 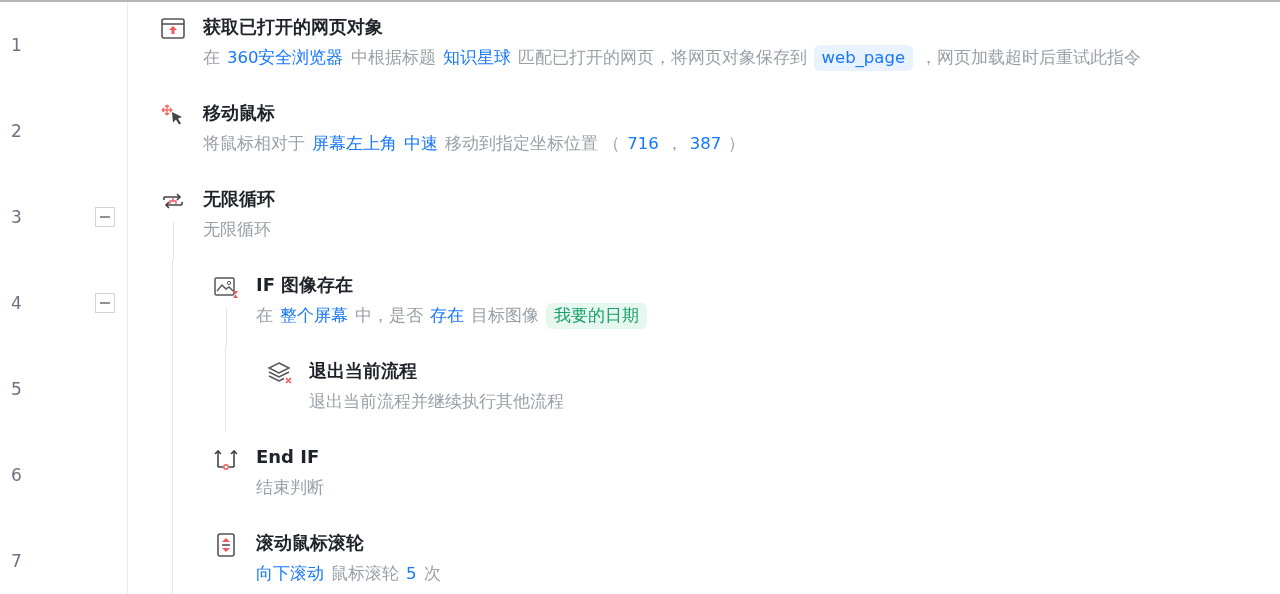 I want to click on line-number: 5, so click(x=17, y=389).